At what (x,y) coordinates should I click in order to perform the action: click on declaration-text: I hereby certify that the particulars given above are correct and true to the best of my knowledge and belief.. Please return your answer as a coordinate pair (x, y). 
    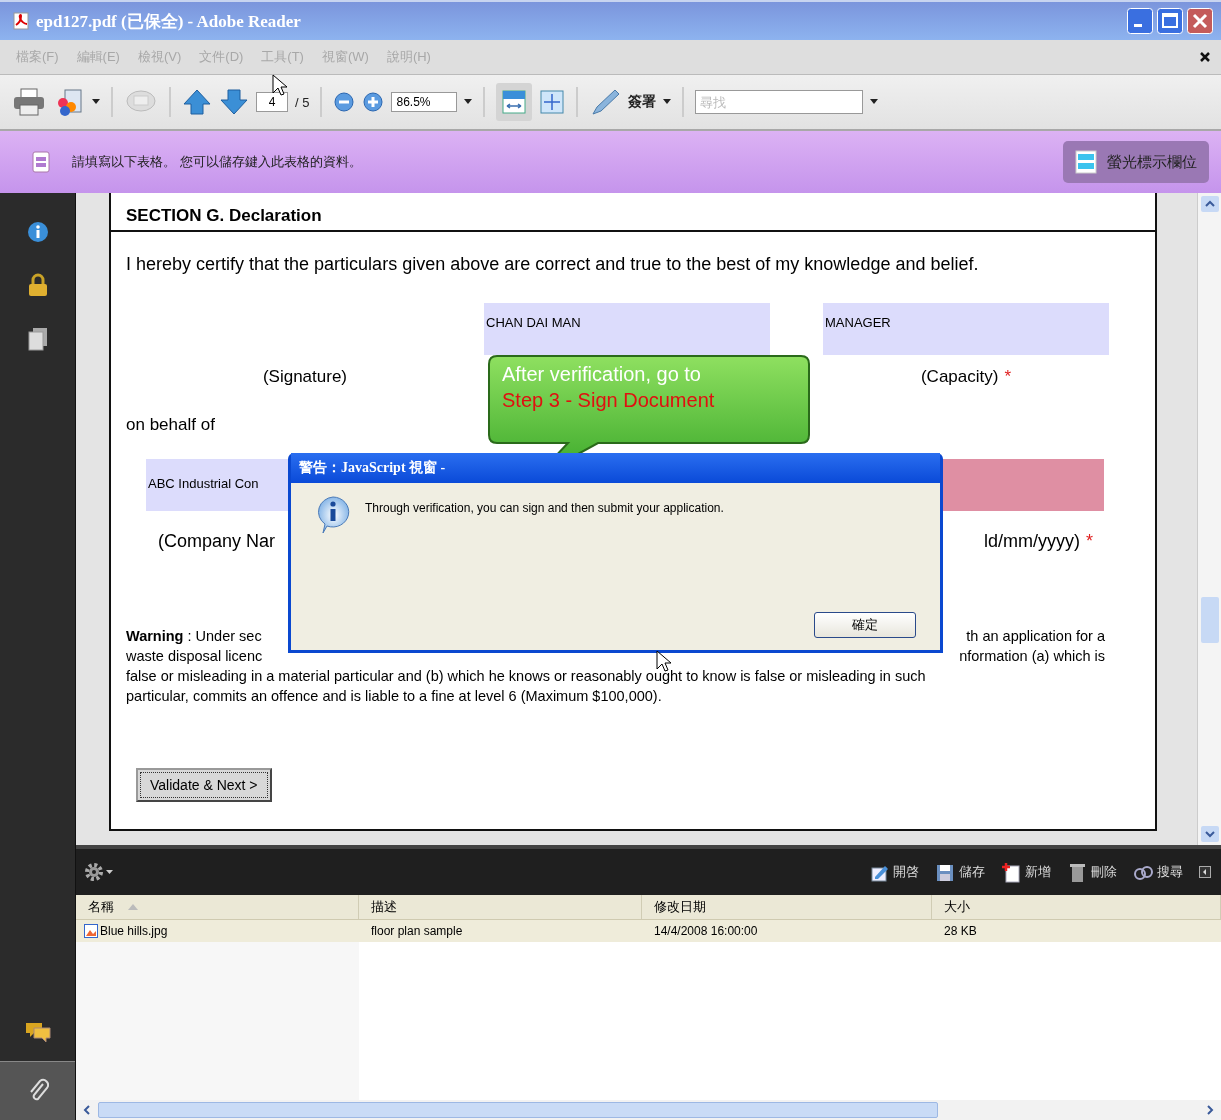
    Looking at the image, I should click on (553, 264).